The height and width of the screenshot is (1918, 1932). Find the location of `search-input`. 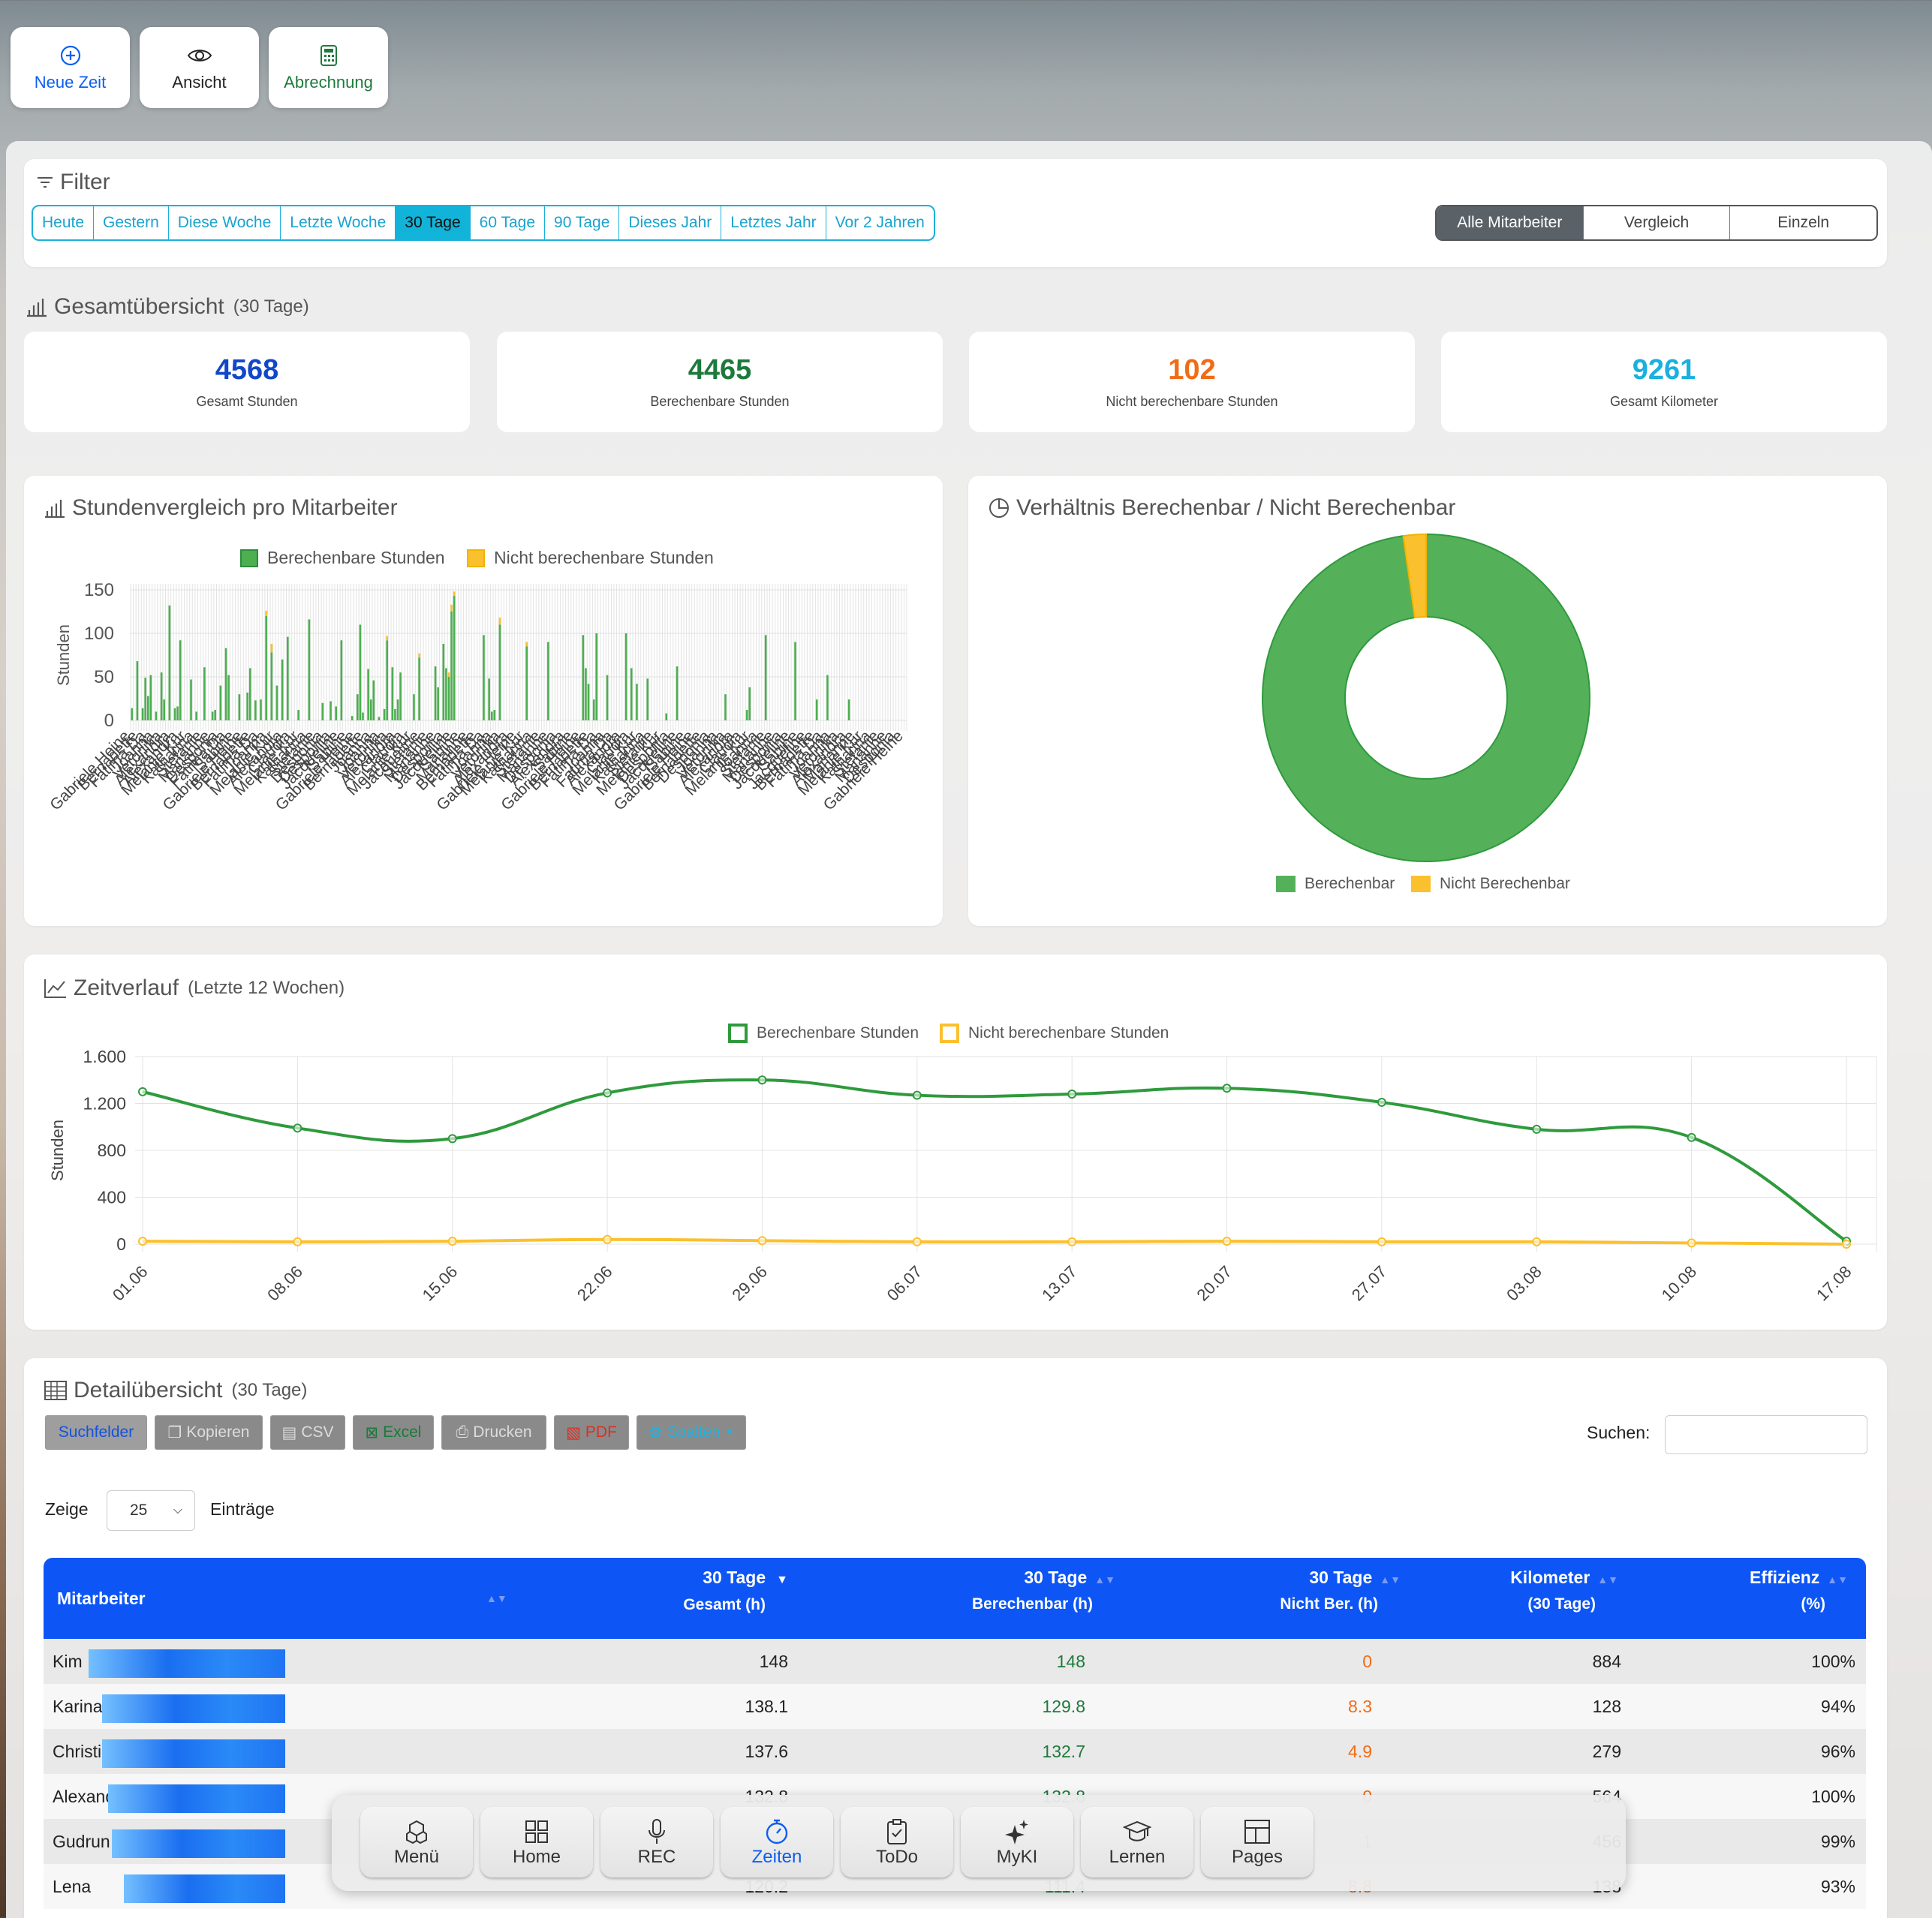

search-input is located at coordinates (1766, 1434).